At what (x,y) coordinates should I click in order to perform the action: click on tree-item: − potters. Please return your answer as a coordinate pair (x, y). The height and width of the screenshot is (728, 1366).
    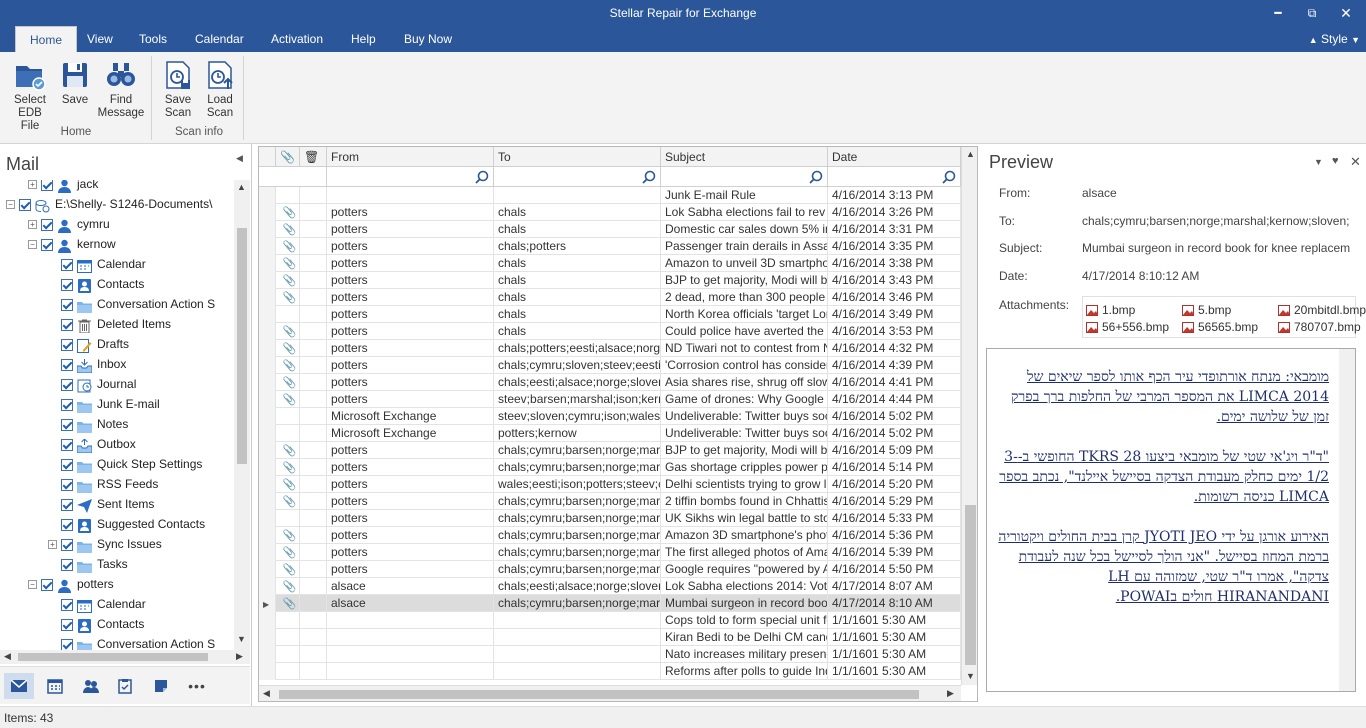
    Looking at the image, I should click on (71, 584).